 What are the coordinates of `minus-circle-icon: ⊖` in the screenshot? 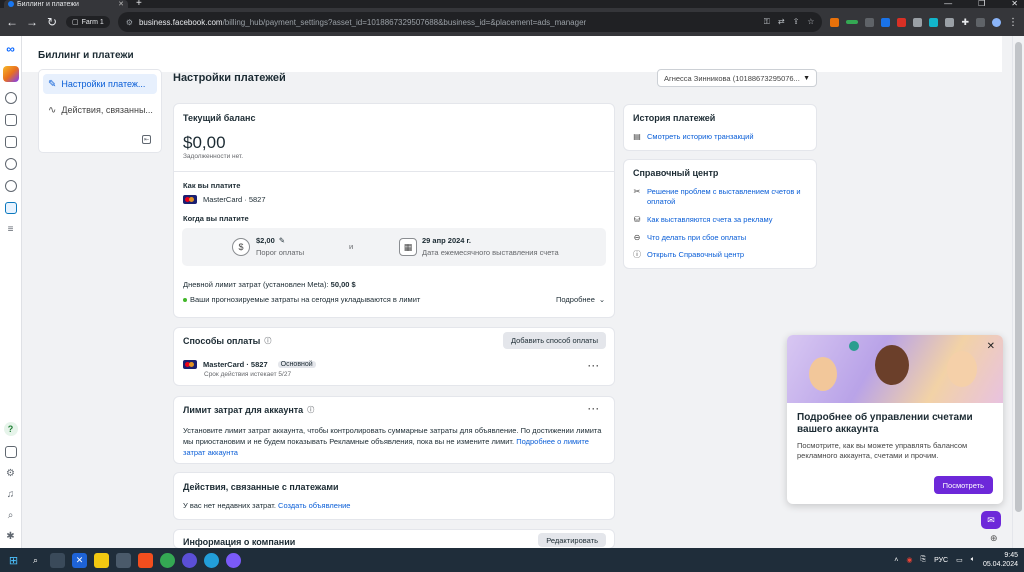 It's located at (637, 237).